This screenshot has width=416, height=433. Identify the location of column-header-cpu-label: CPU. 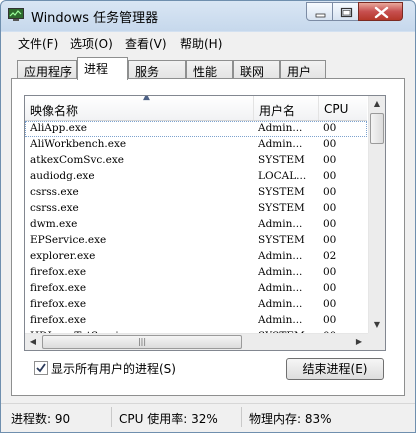
(336, 109).